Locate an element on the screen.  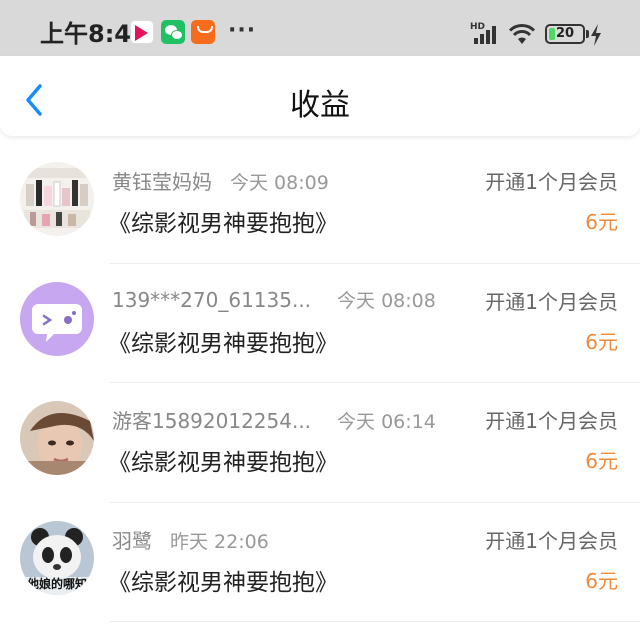
status-bar: 上午8:44 ··· HD 20 is located at coordinates (320, 30).